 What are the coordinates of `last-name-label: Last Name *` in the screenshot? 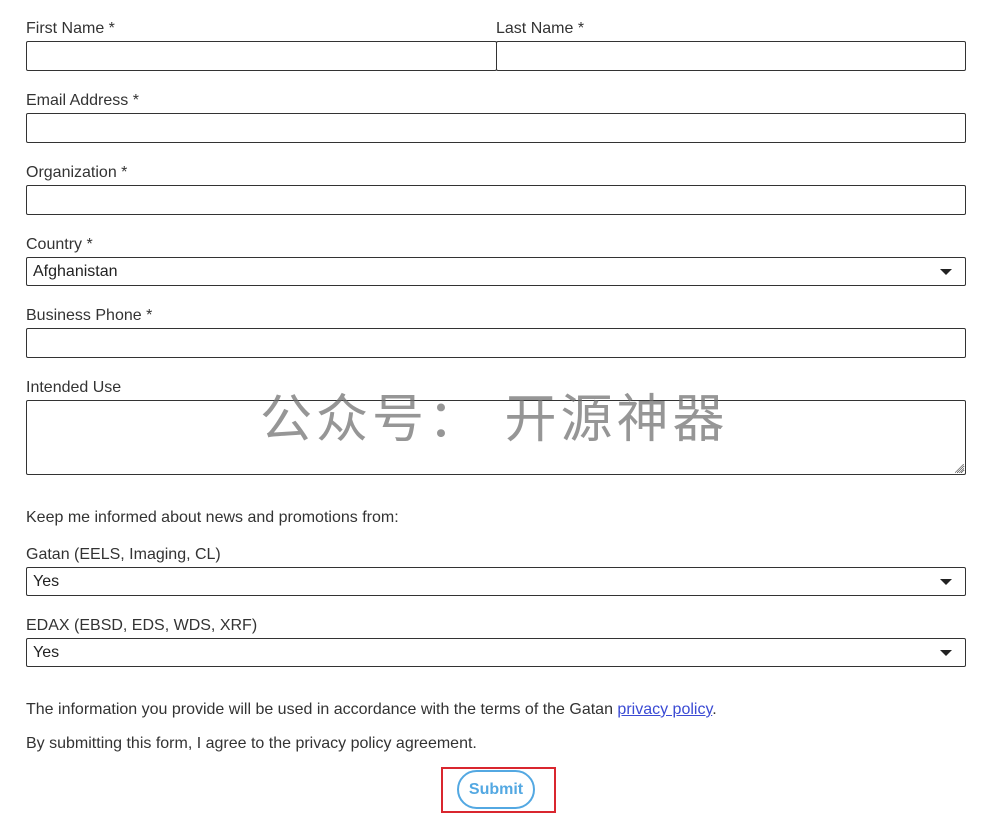 It's located at (540, 28).